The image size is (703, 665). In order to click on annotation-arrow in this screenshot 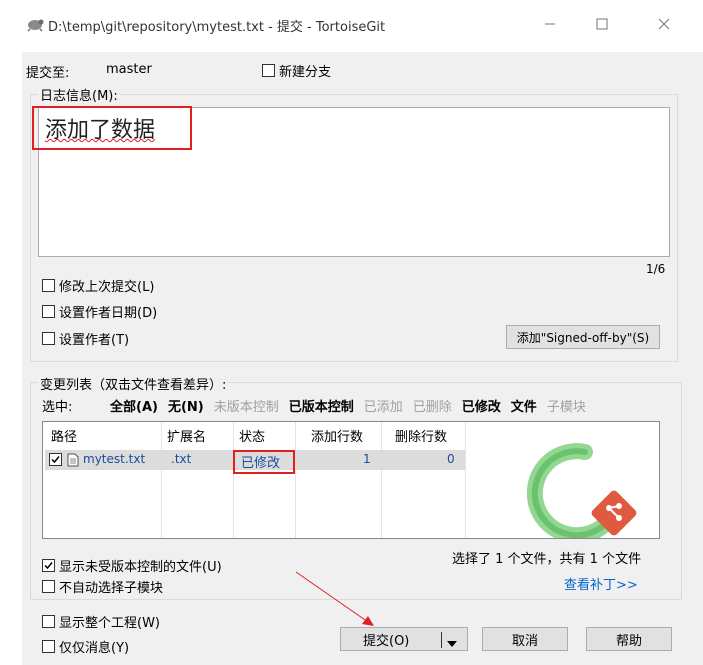, I will do `click(334, 598)`.